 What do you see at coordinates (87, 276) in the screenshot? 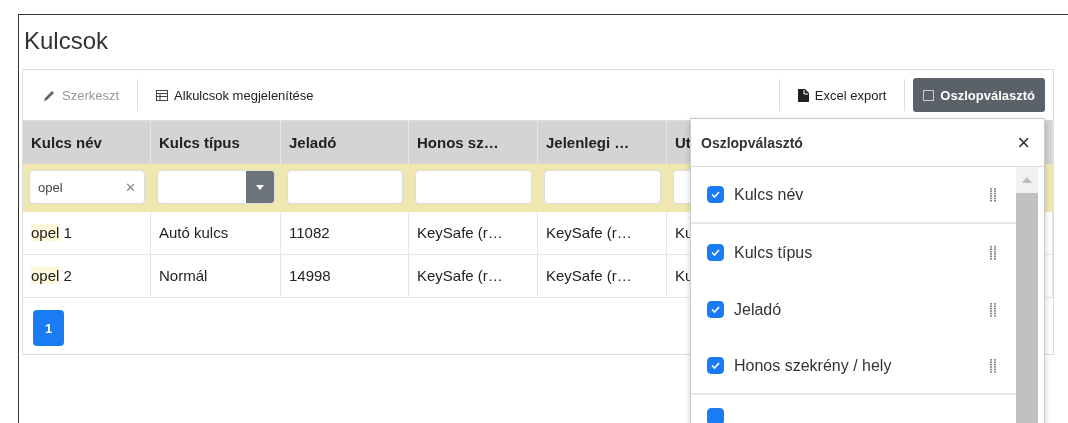
I see `table-cell: opel 2` at bounding box center [87, 276].